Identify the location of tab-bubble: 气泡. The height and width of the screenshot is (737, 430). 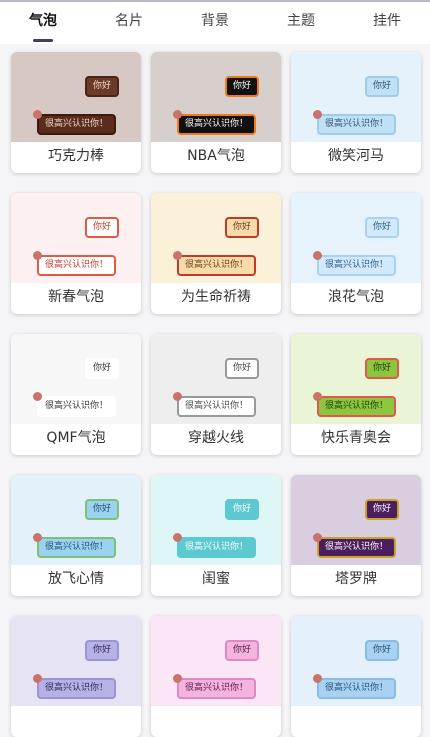
(43, 23).